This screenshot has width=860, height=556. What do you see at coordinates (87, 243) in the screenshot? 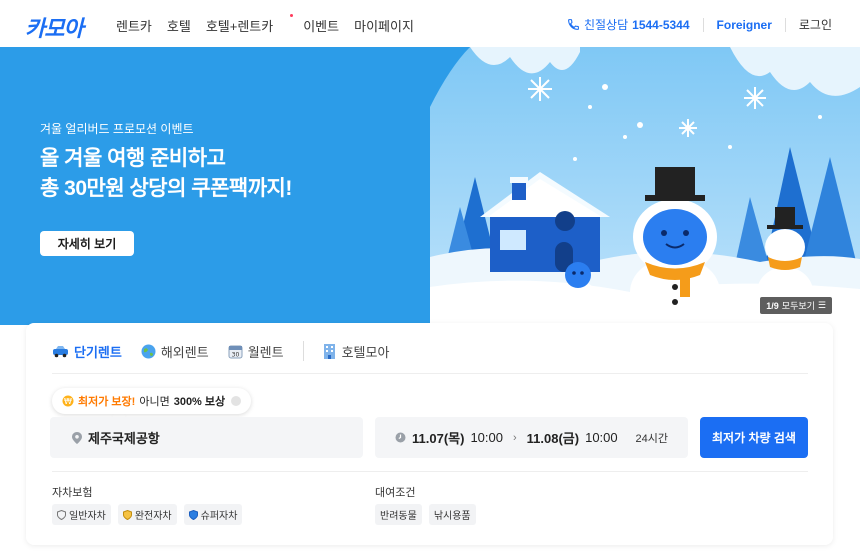
I see `banner-detail-button: 자세히 보기` at bounding box center [87, 243].